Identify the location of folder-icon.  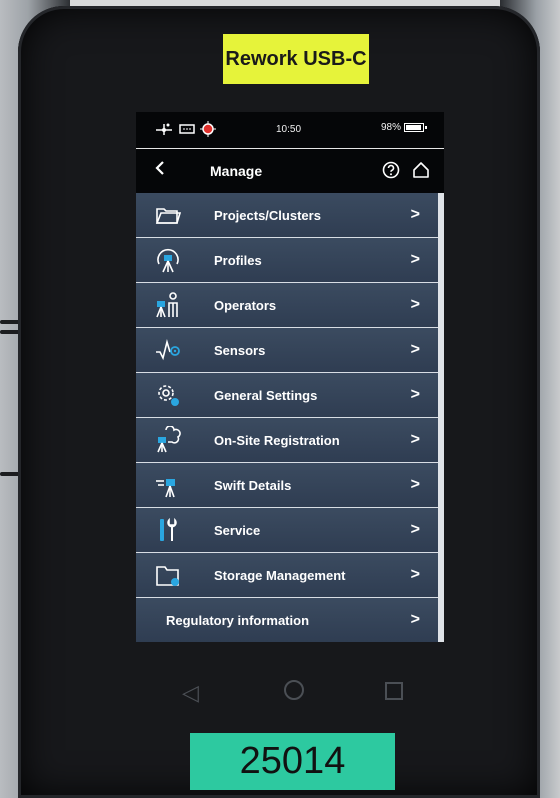
(168, 216).